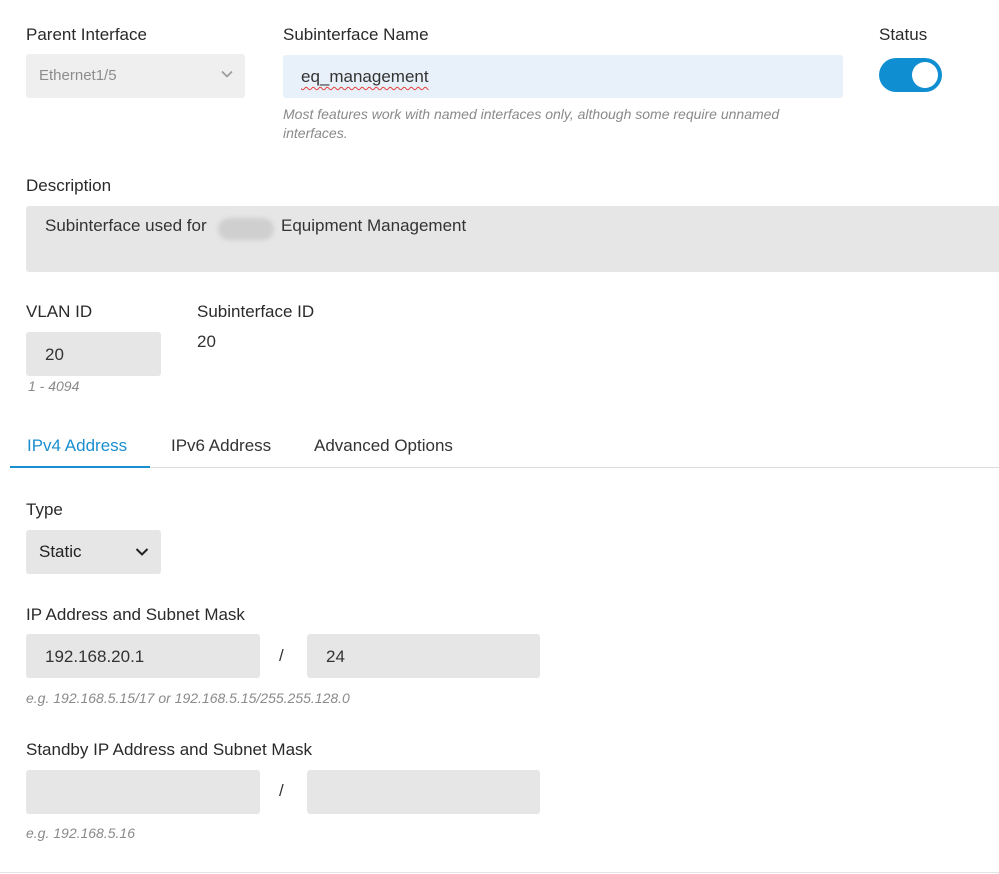 Image resolution: width=999 pixels, height=874 pixels. I want to click on status-toggle, so click(910, 75).